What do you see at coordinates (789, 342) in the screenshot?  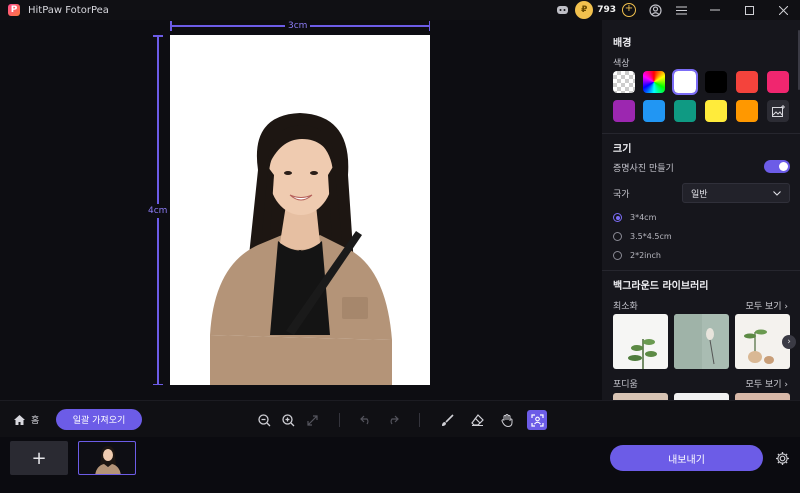 I see `chevron-right-icon: ›` at bounding box center [789, 342].